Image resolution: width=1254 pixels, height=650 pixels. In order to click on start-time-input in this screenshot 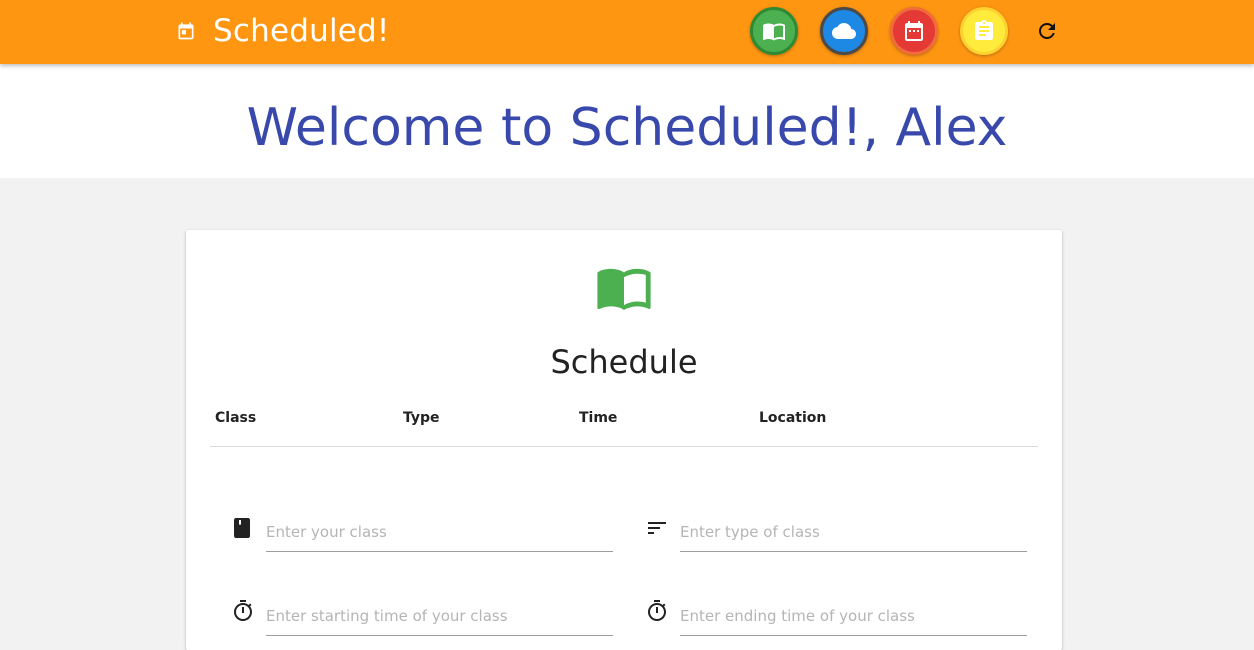, I will do `click(439, 614)`.